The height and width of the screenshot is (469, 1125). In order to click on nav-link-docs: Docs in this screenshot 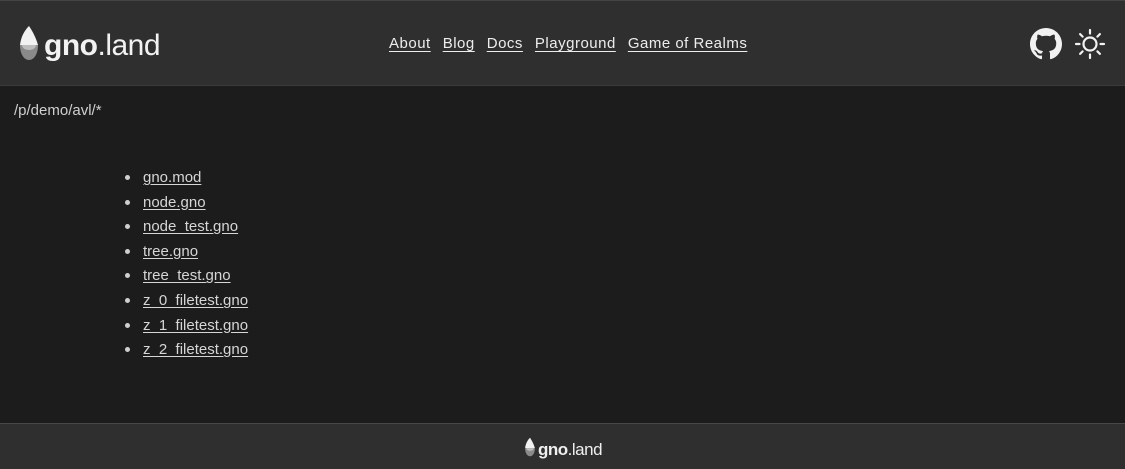, I will do `click(505, 43)`.